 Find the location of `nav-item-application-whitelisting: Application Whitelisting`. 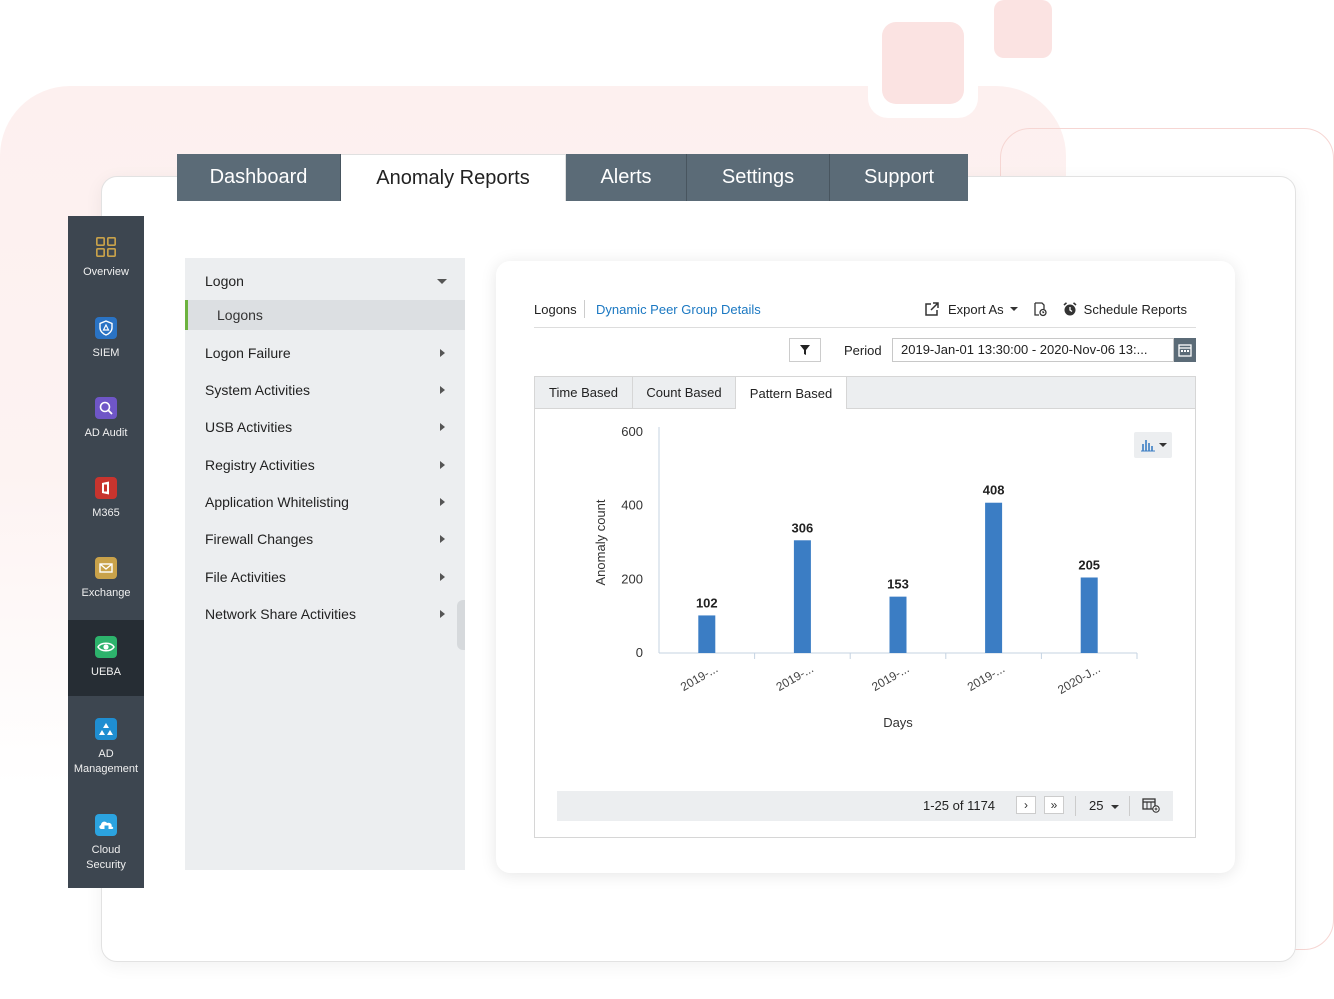

nav-item-application-whitelisting: Application Whitelisting is located at coordinates (325, 502).